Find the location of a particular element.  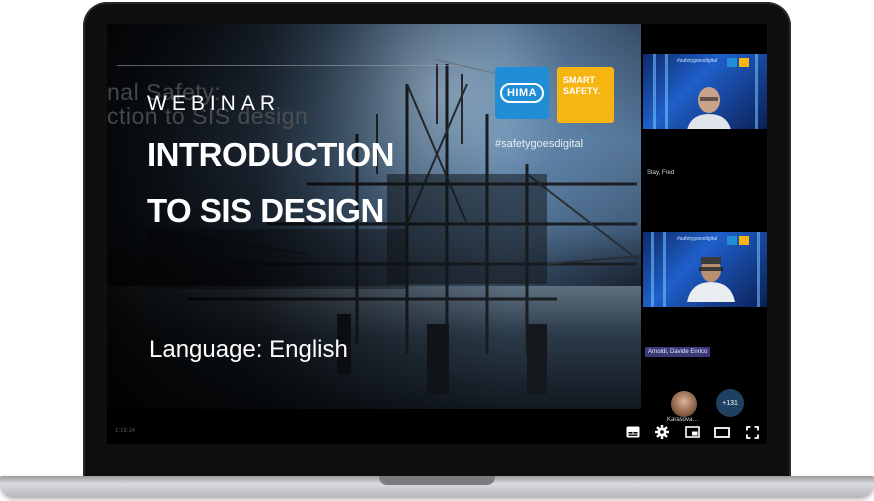

participant-name-2: Arnoldi, Davide Enrico is located at coordinates (678, 352).